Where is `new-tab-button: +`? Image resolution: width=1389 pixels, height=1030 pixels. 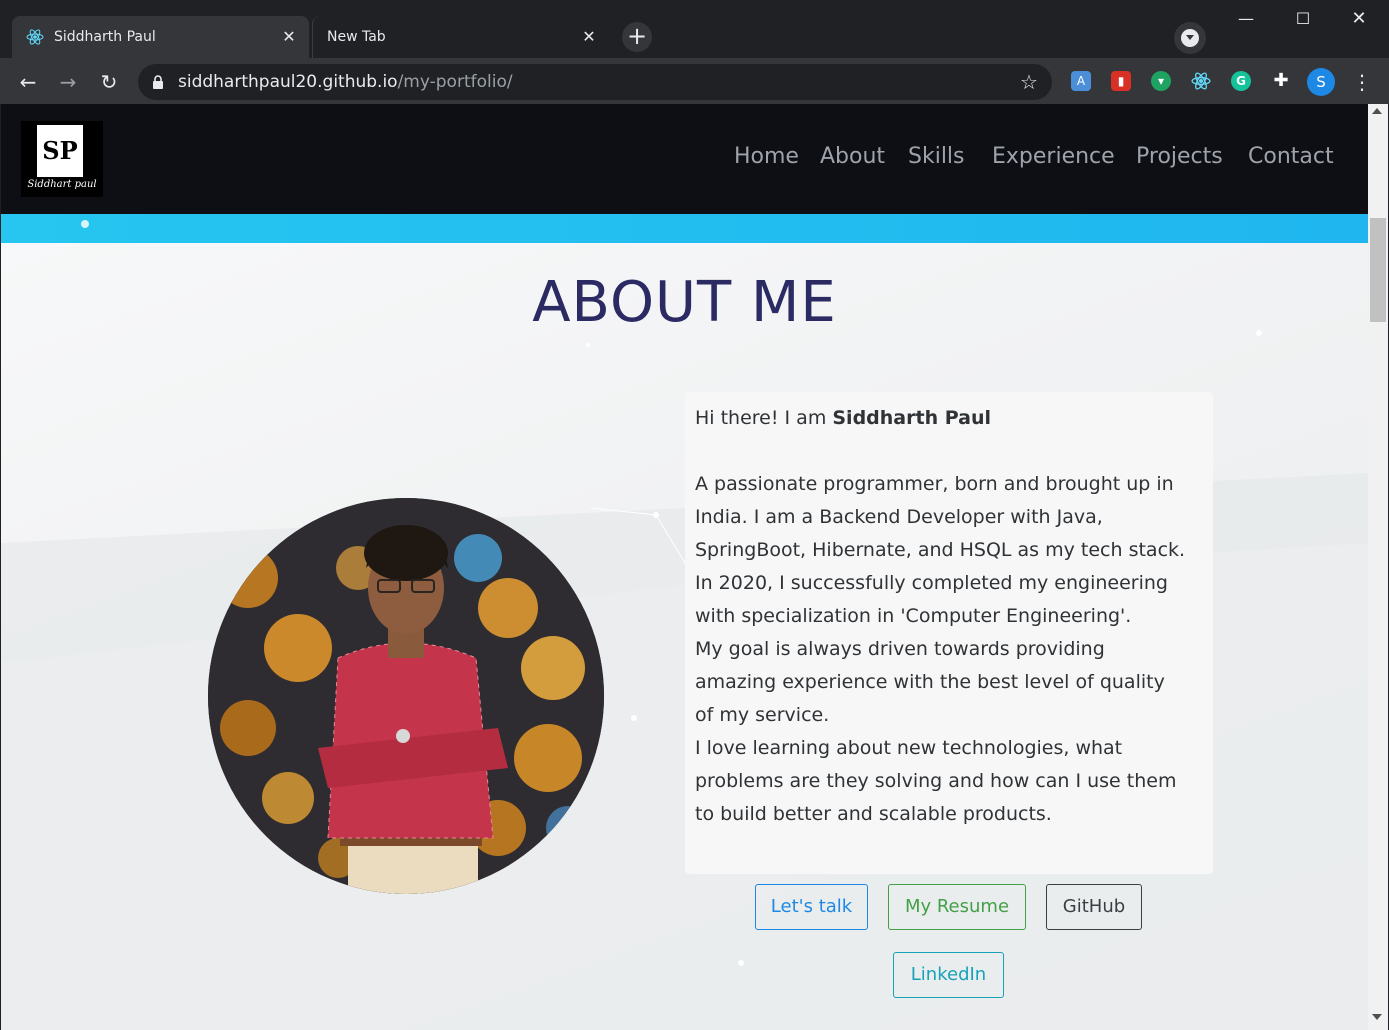
new-tab-button: + is located at coordinates (637, 37).